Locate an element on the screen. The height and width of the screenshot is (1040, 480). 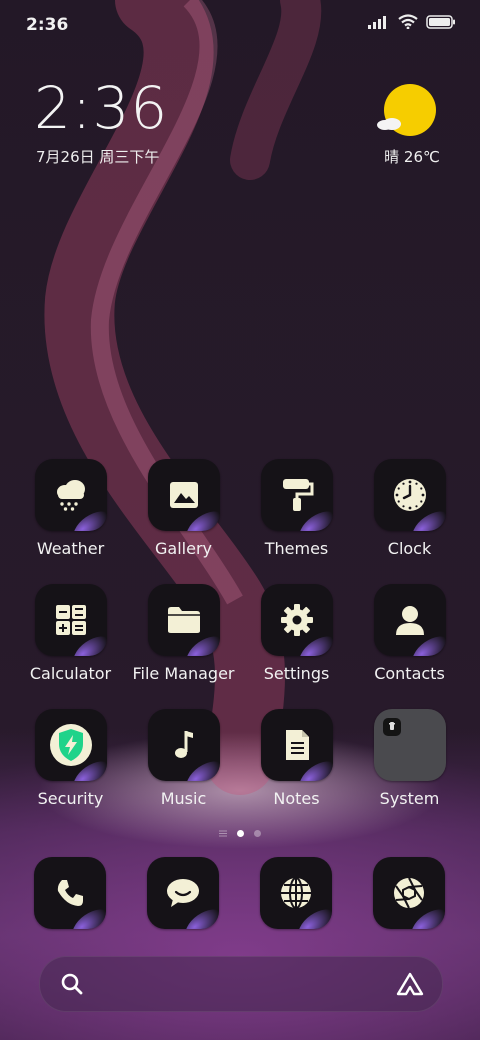
page-indicator is located at coordinates (240, 833).